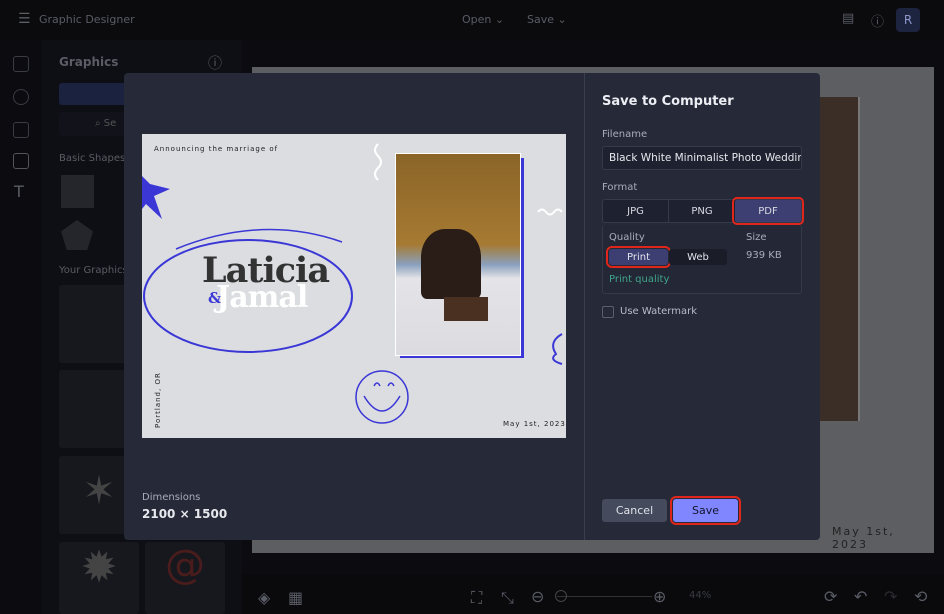 This screenshot has height=614, width=944. What do you see at coordinates (21, 327) in the screenshot?
I see `tool-rail: T` at bounding box center [21, 327].